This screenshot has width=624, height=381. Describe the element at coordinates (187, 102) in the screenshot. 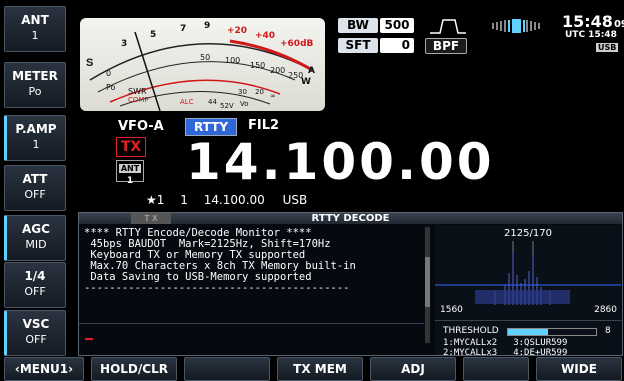

I see `alc-label: ALC` at that location.